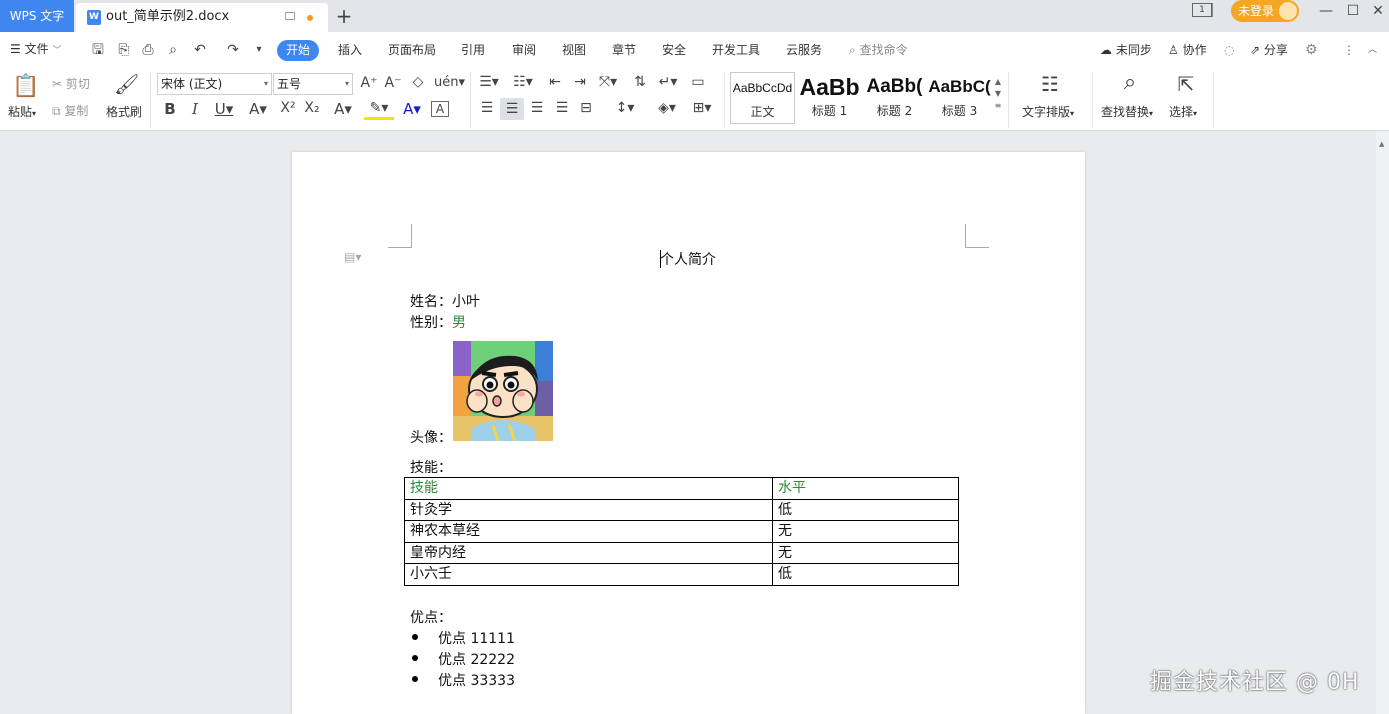 This screenshot has height=714, width=1389. What do you see at coordinates (1187, 50) in the screenshot?
I see `collab-button: ♙ 协作` at bounding box center [1187, 50].